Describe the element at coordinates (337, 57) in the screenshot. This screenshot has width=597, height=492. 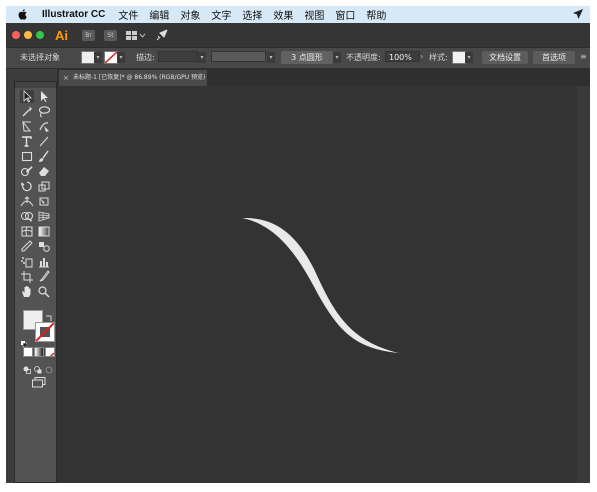
I see `brush-dropdown: ▾` at that location.